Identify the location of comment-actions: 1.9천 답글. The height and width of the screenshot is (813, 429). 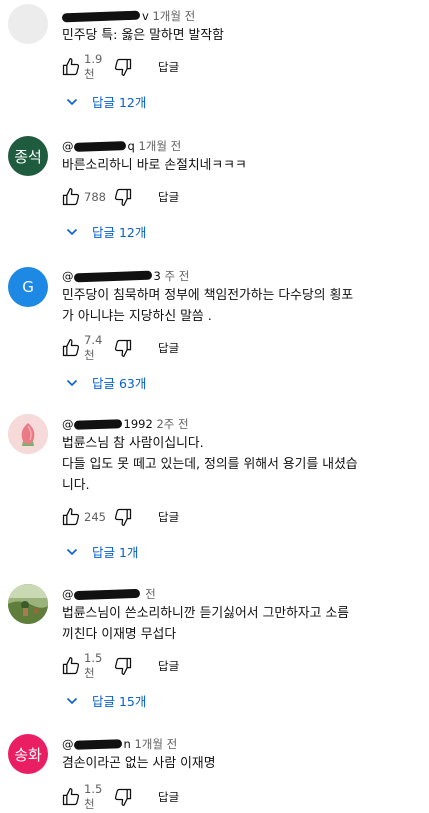
(119, 66).